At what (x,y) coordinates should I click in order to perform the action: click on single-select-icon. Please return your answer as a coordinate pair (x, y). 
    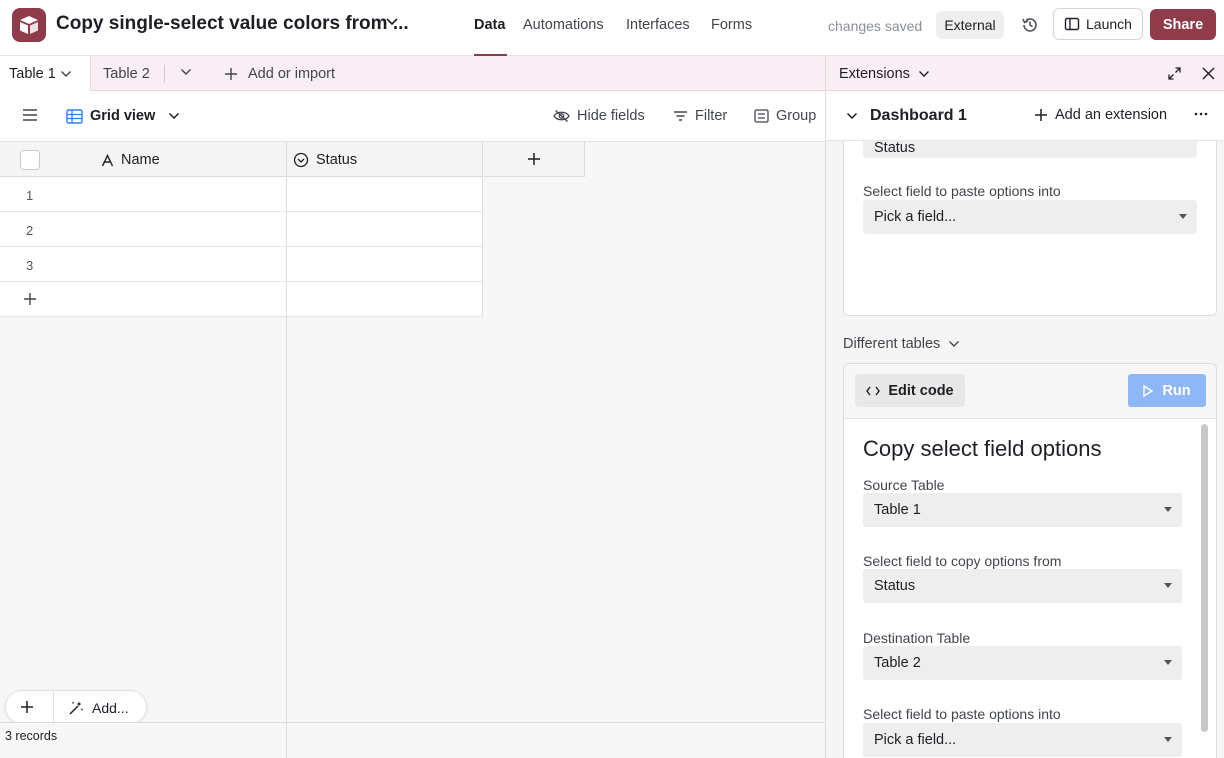
    Looking at the image, I should click on (301, 160).